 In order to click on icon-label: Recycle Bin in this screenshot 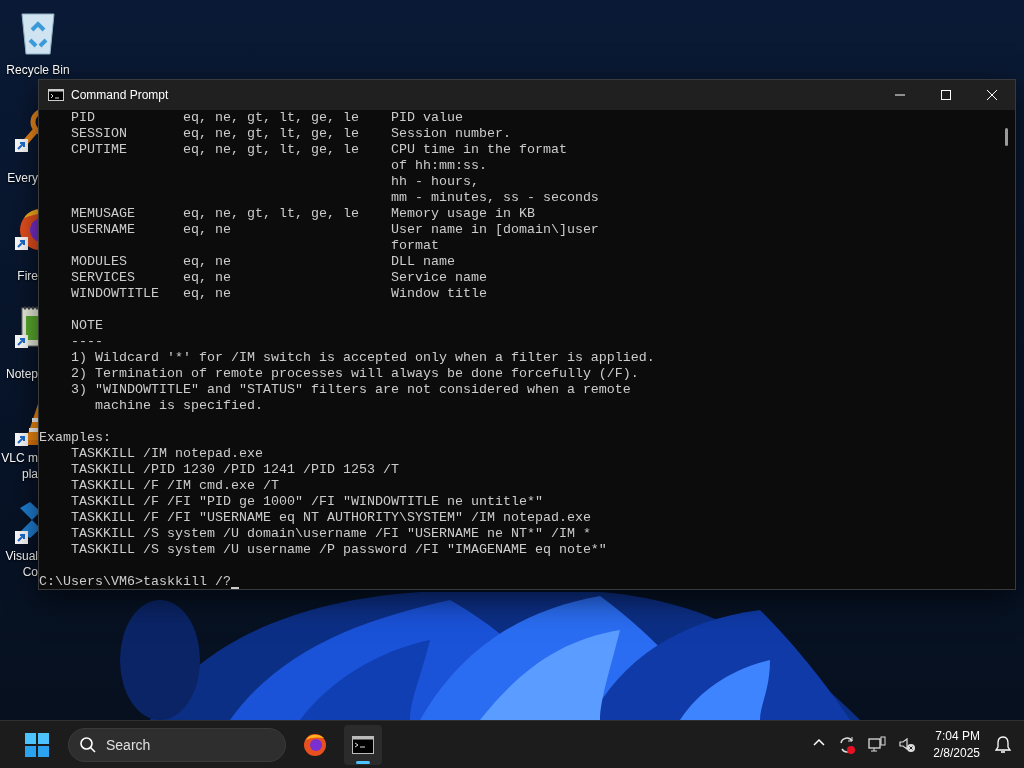, I will do `click(38, 70)`.